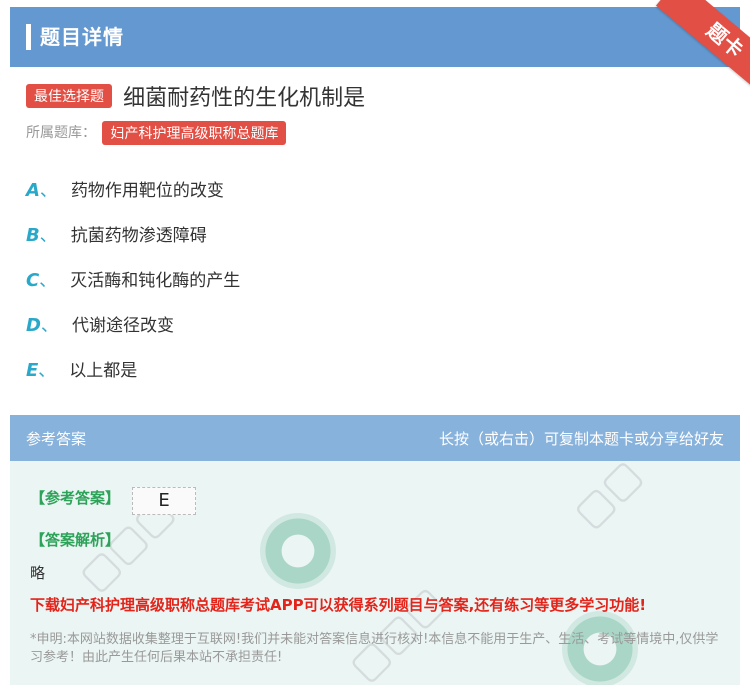  What do you see at coordinates (69, 96) in the screenshot?
I see `question-type-tag: 最佳选择题` at bounding box center [69, 96].